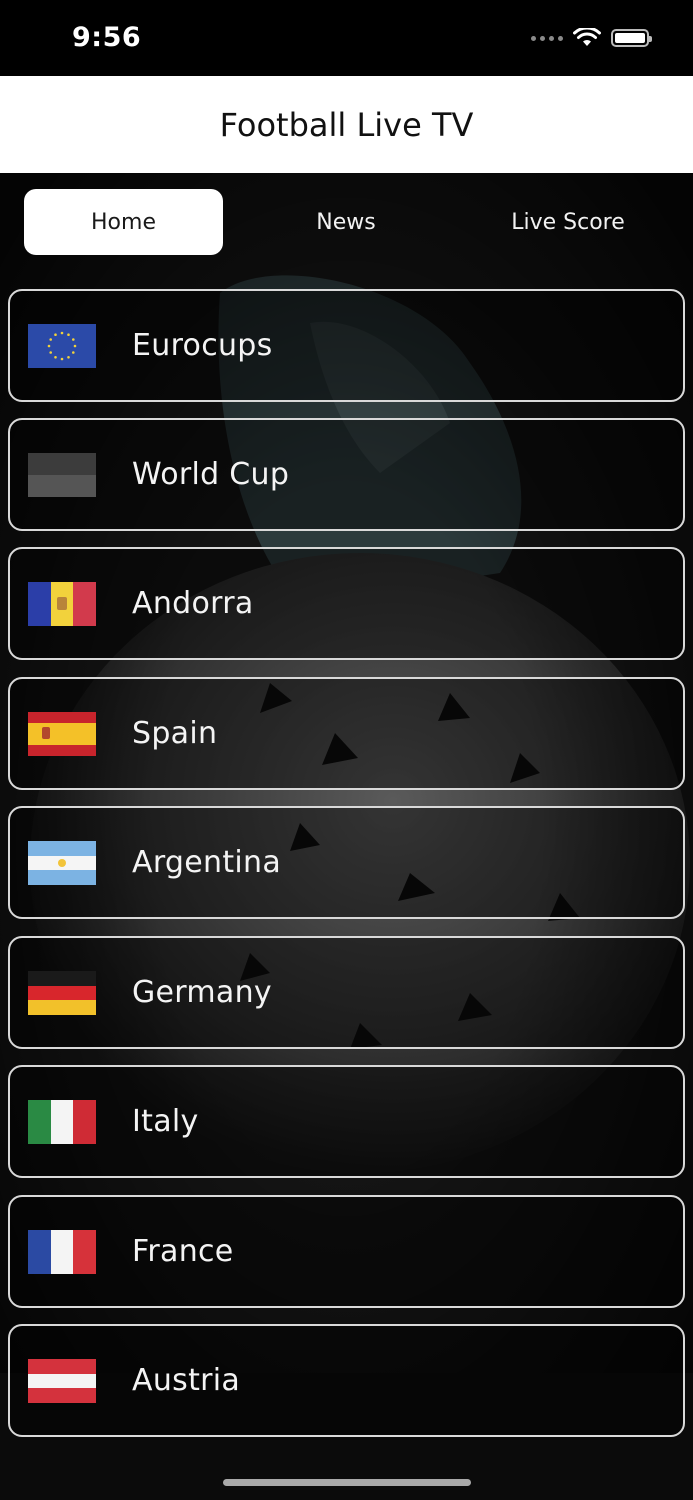 The height and width of the screenshot is (1500, 693). What do you see at coordinates (202, 345) in the screenshot?
I see `list-item-label: Eurocups` at bounding box center [202, 345].